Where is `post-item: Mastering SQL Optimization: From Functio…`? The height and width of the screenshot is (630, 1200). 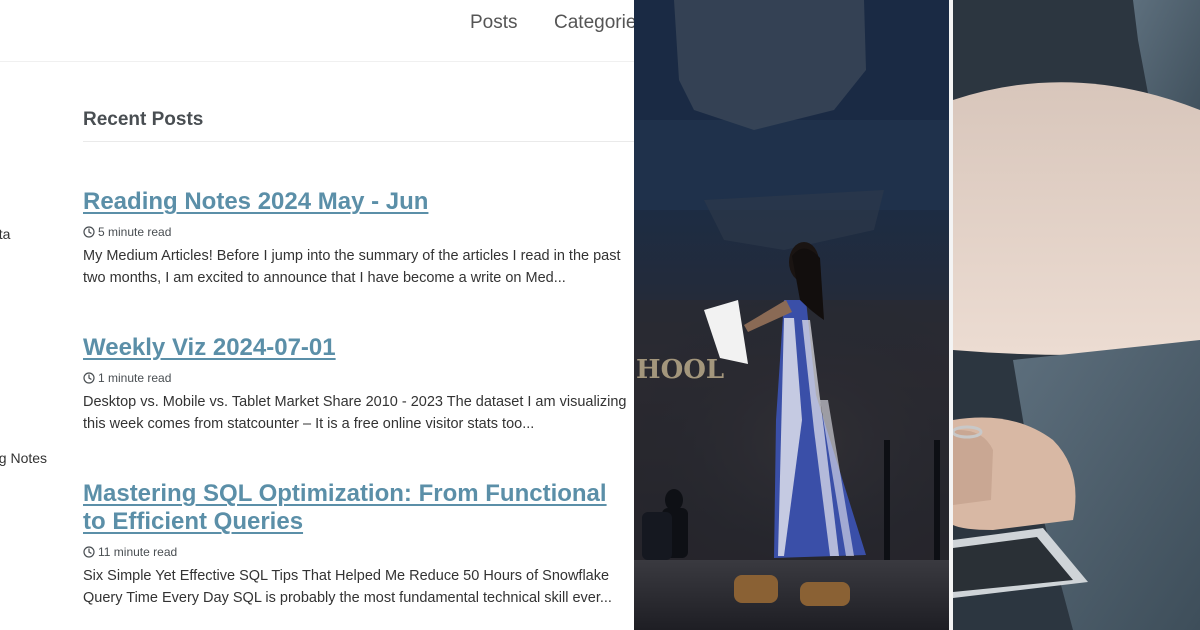 post-item: Mastering SQL Optimization: From Functio… is located at coordinates (357, 544).